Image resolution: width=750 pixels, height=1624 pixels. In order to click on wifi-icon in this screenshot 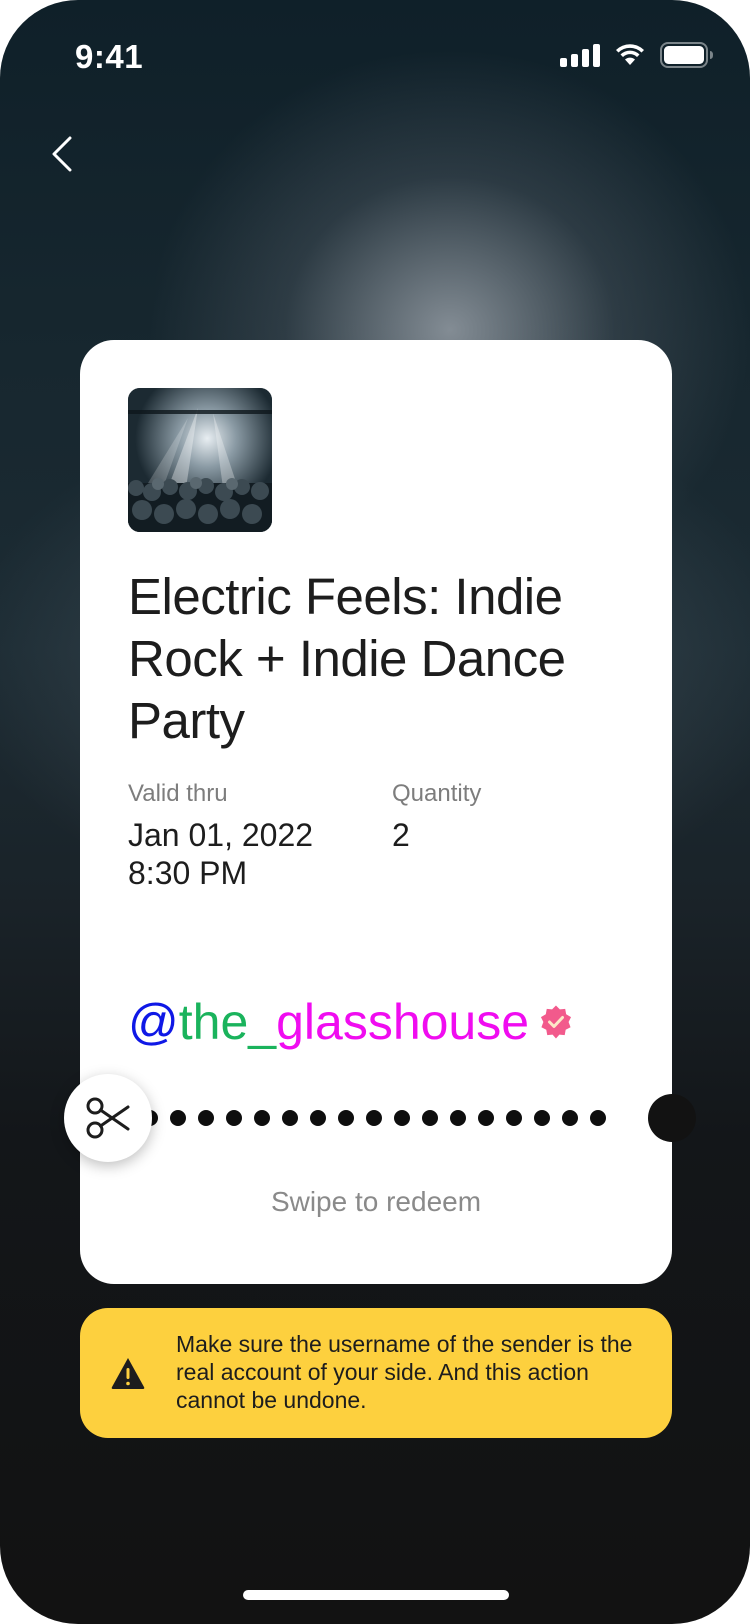, I will do `click(630, 55)`.